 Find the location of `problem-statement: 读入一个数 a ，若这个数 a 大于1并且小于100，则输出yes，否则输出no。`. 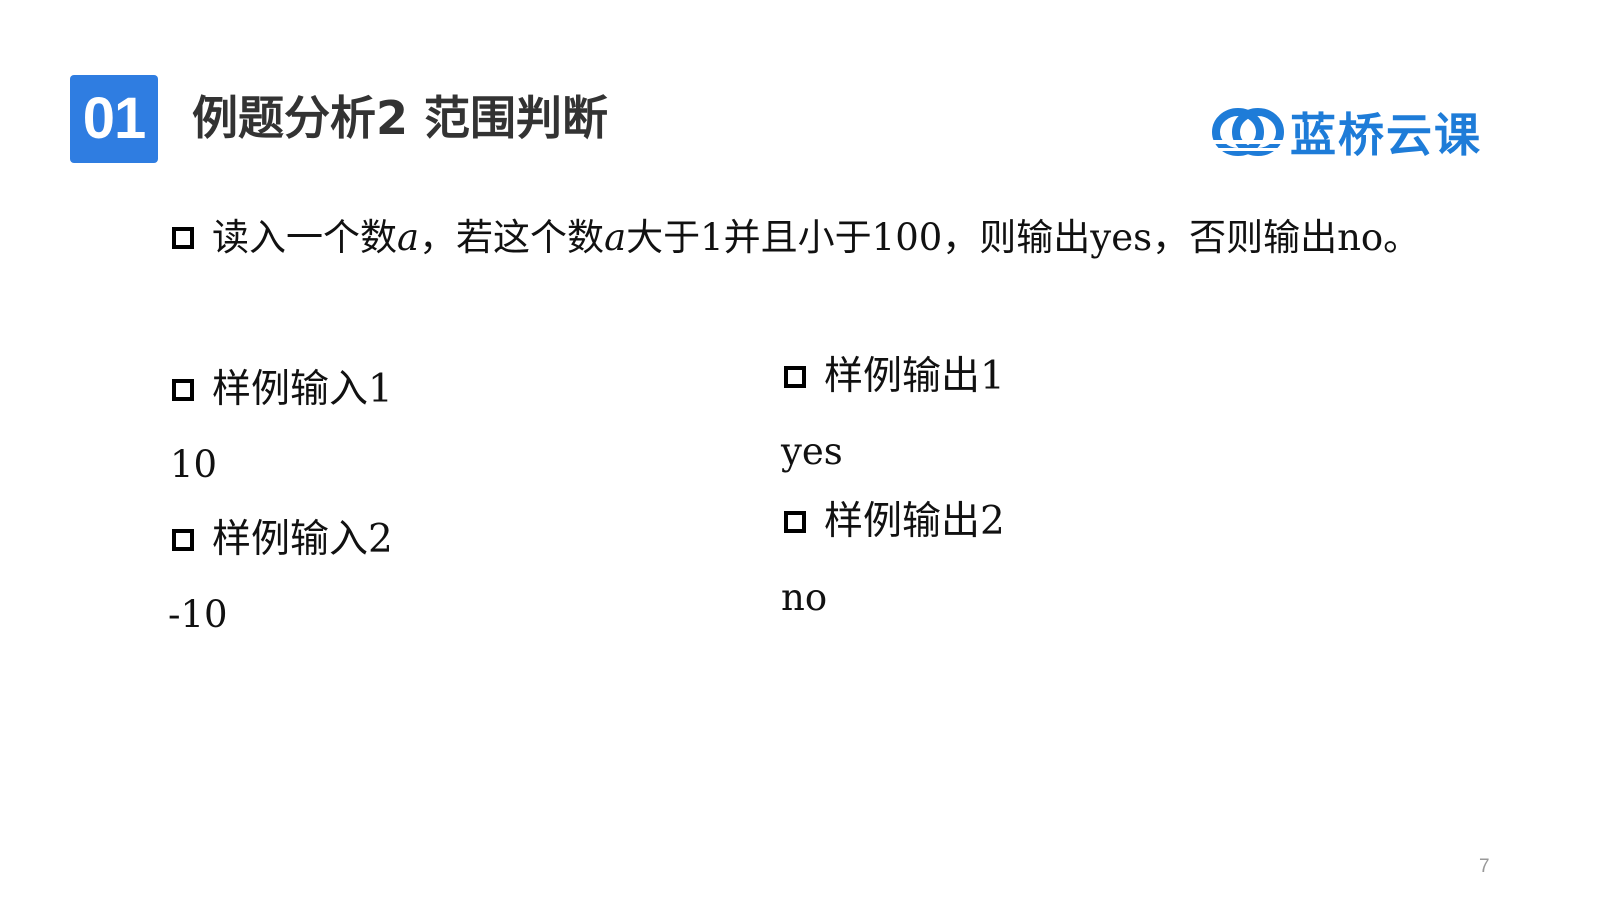

problem-statement: 读入一个数 a ，若这个数 a 大于1并且小于100，则输出yes，否则输出no。 is located at coordinates (796, 238).